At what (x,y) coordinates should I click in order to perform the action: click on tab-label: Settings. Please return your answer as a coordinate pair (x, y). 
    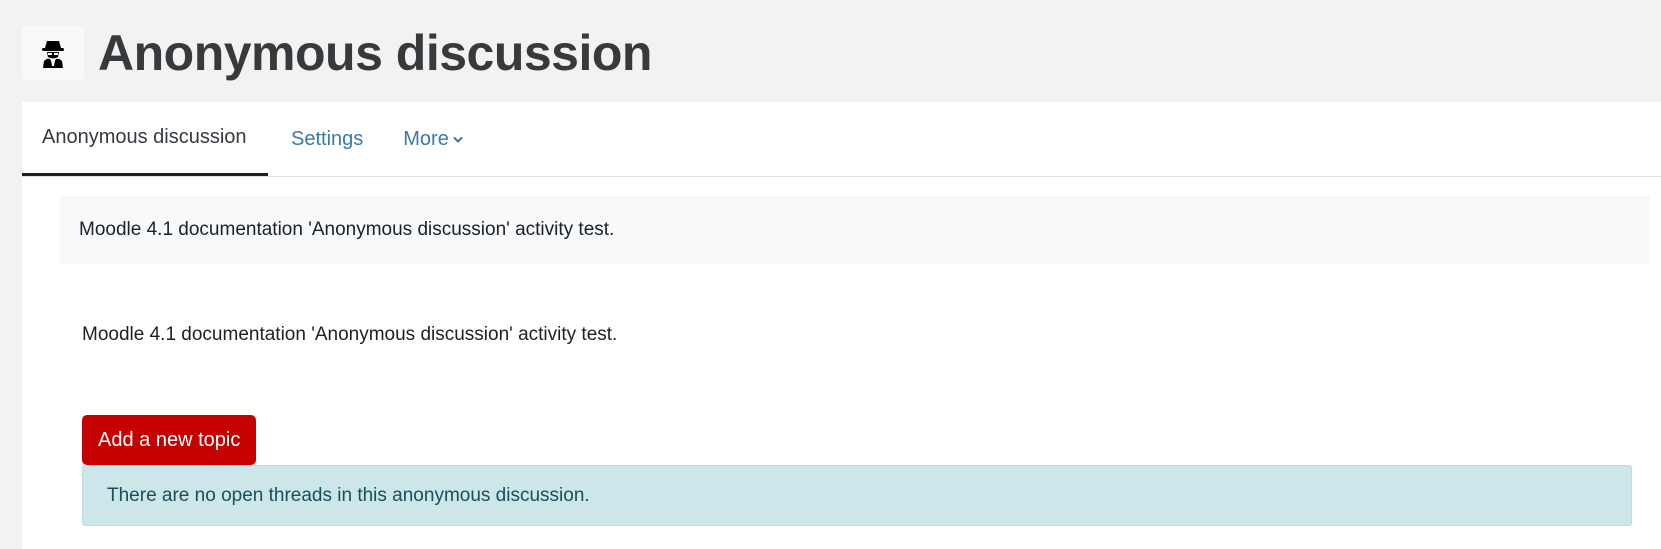
    Looking at the image, I should click on (327, 138).